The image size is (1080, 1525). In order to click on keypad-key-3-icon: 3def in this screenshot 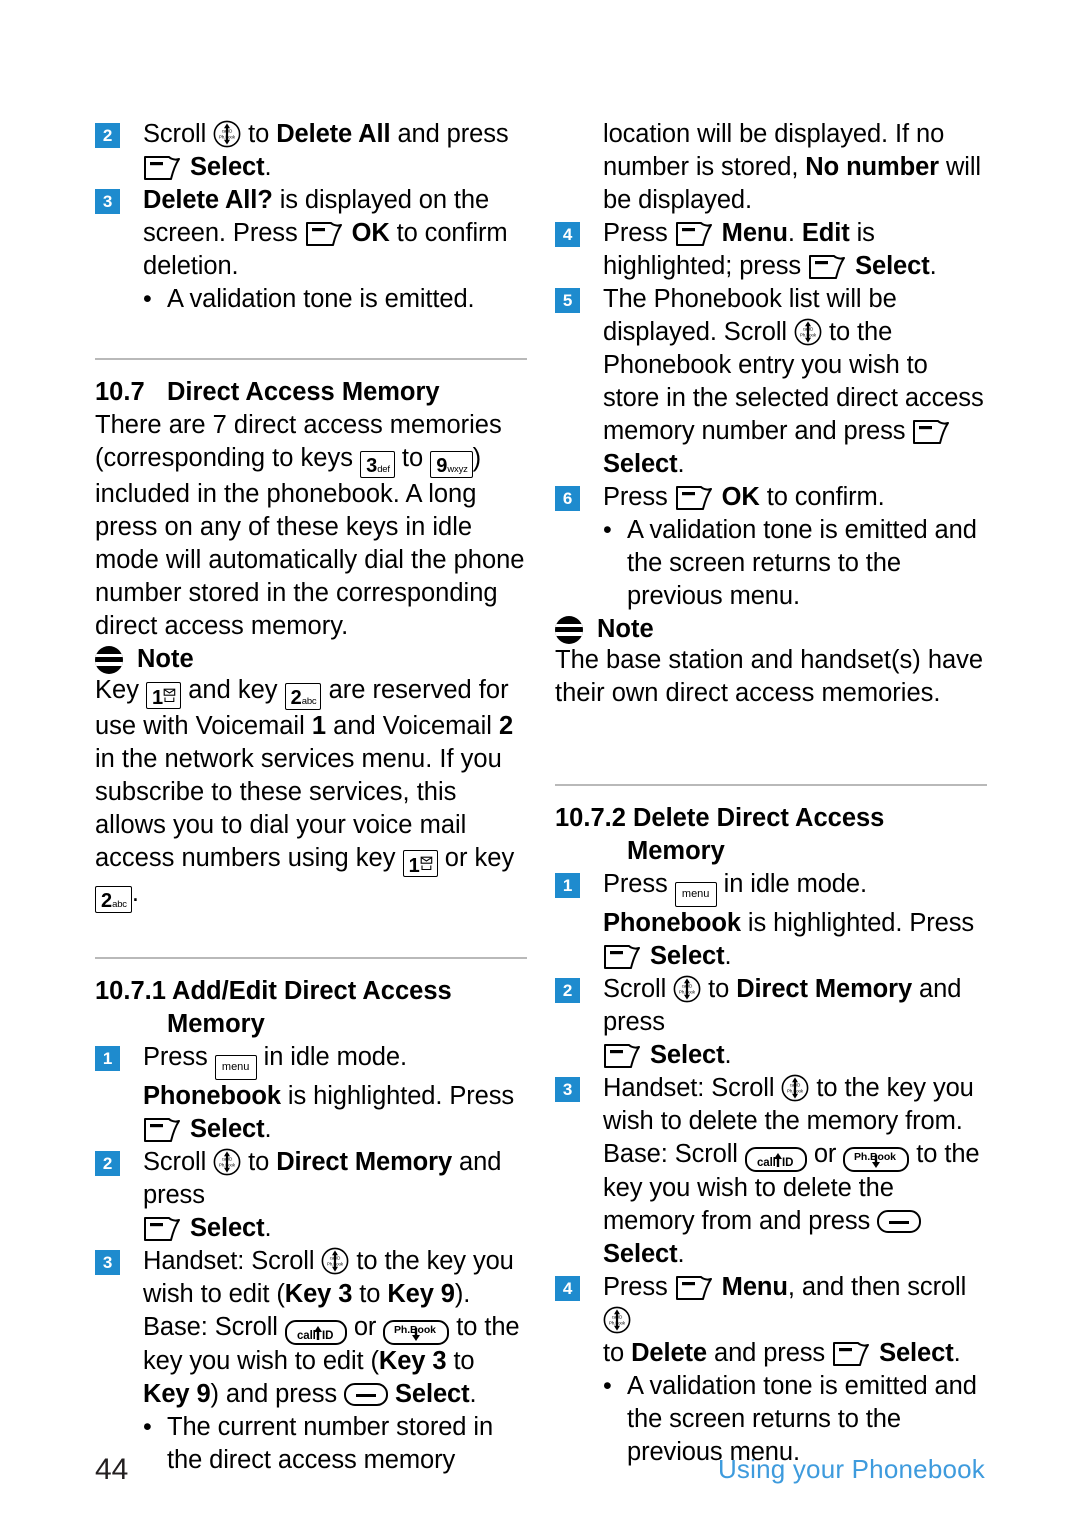, I will do `click(377, 464)`.